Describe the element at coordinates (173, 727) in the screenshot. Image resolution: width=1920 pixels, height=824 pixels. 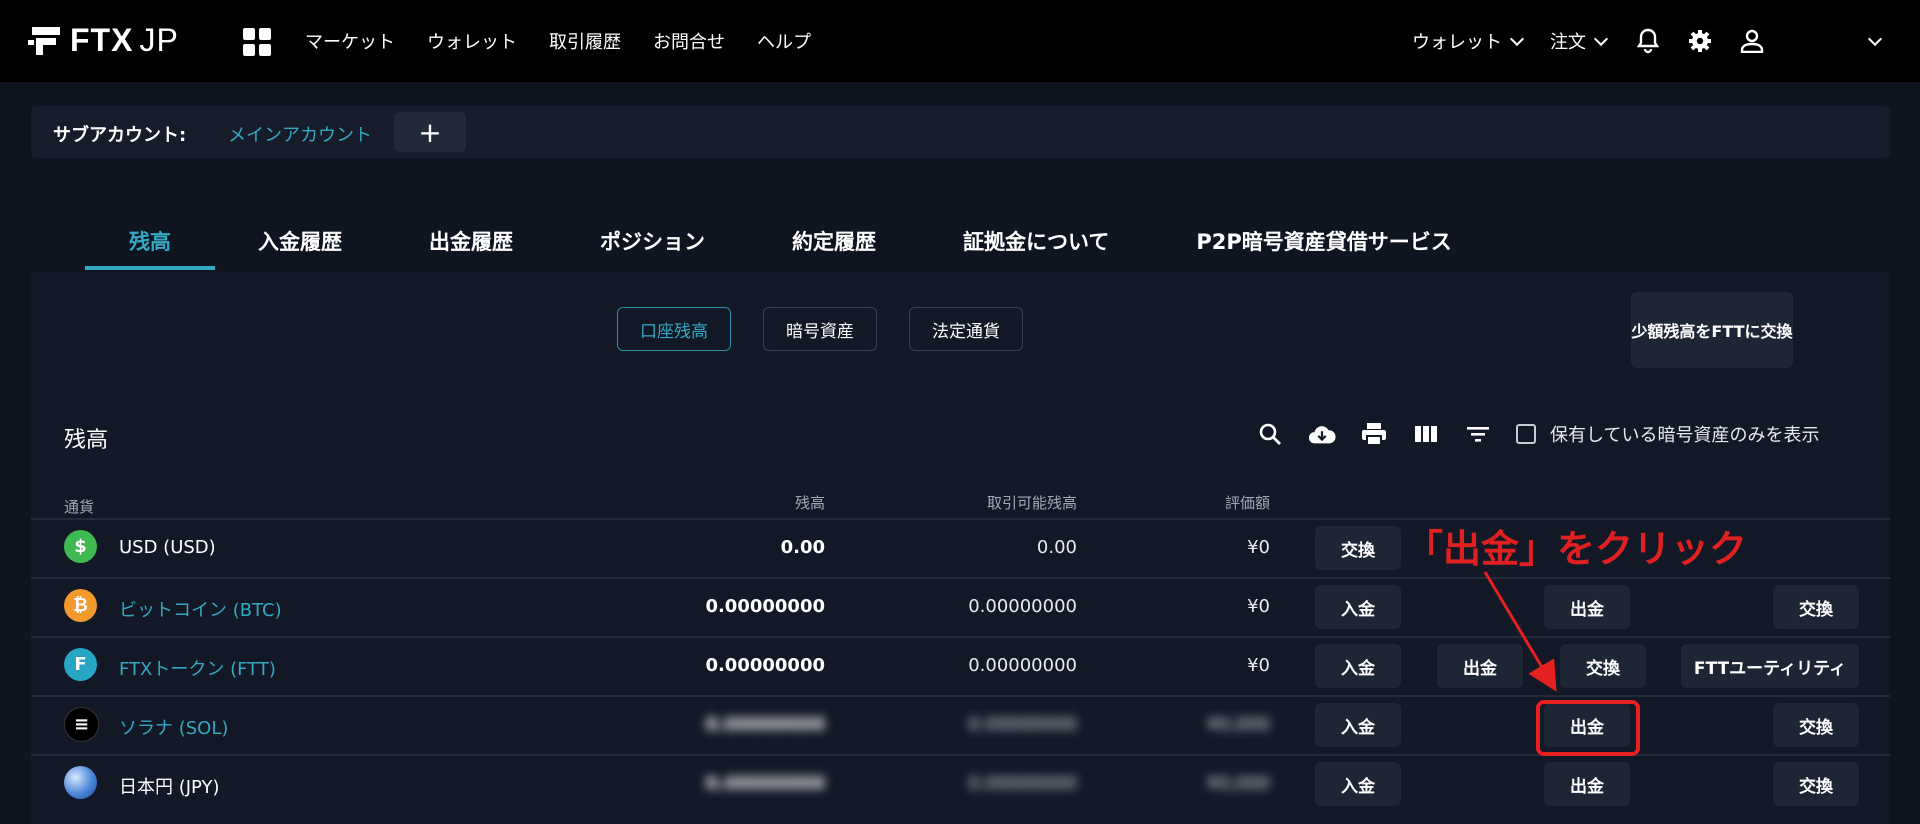
I see `currency-name-link: ソラナ (SOL)` at that location.